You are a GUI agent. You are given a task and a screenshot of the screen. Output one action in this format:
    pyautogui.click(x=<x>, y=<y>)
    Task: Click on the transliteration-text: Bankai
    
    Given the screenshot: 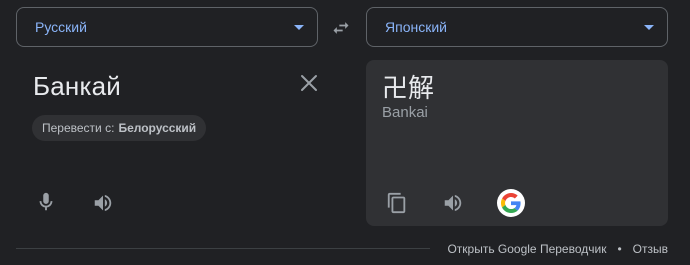 What is the action you would take?
    pyautogui.click(x=405, y=112)
    